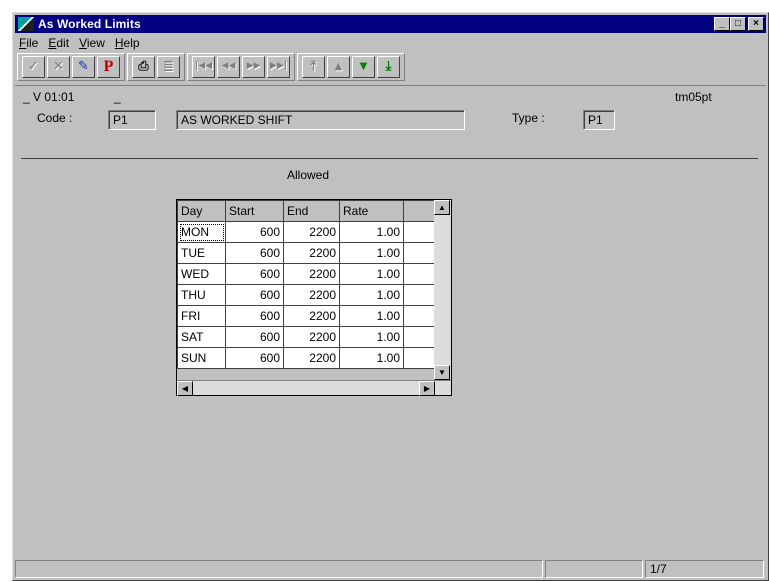  I want to click on previous-record-icon: ◀◀, so click(228, 67).